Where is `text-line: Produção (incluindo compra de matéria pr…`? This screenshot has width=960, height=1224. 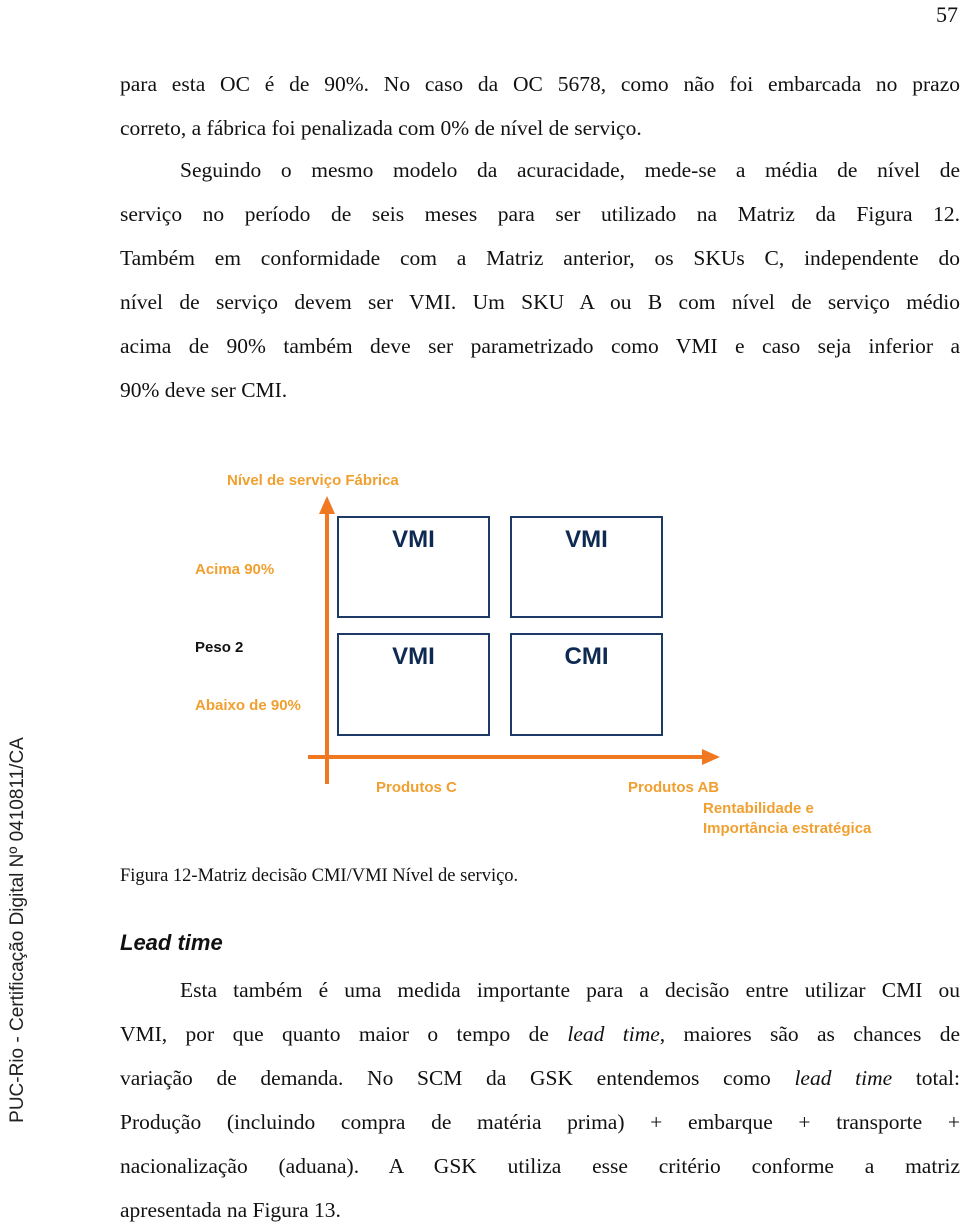 text-line: Produção (incluindo compra de matéria pr… is located at coordinates (540, 1122).